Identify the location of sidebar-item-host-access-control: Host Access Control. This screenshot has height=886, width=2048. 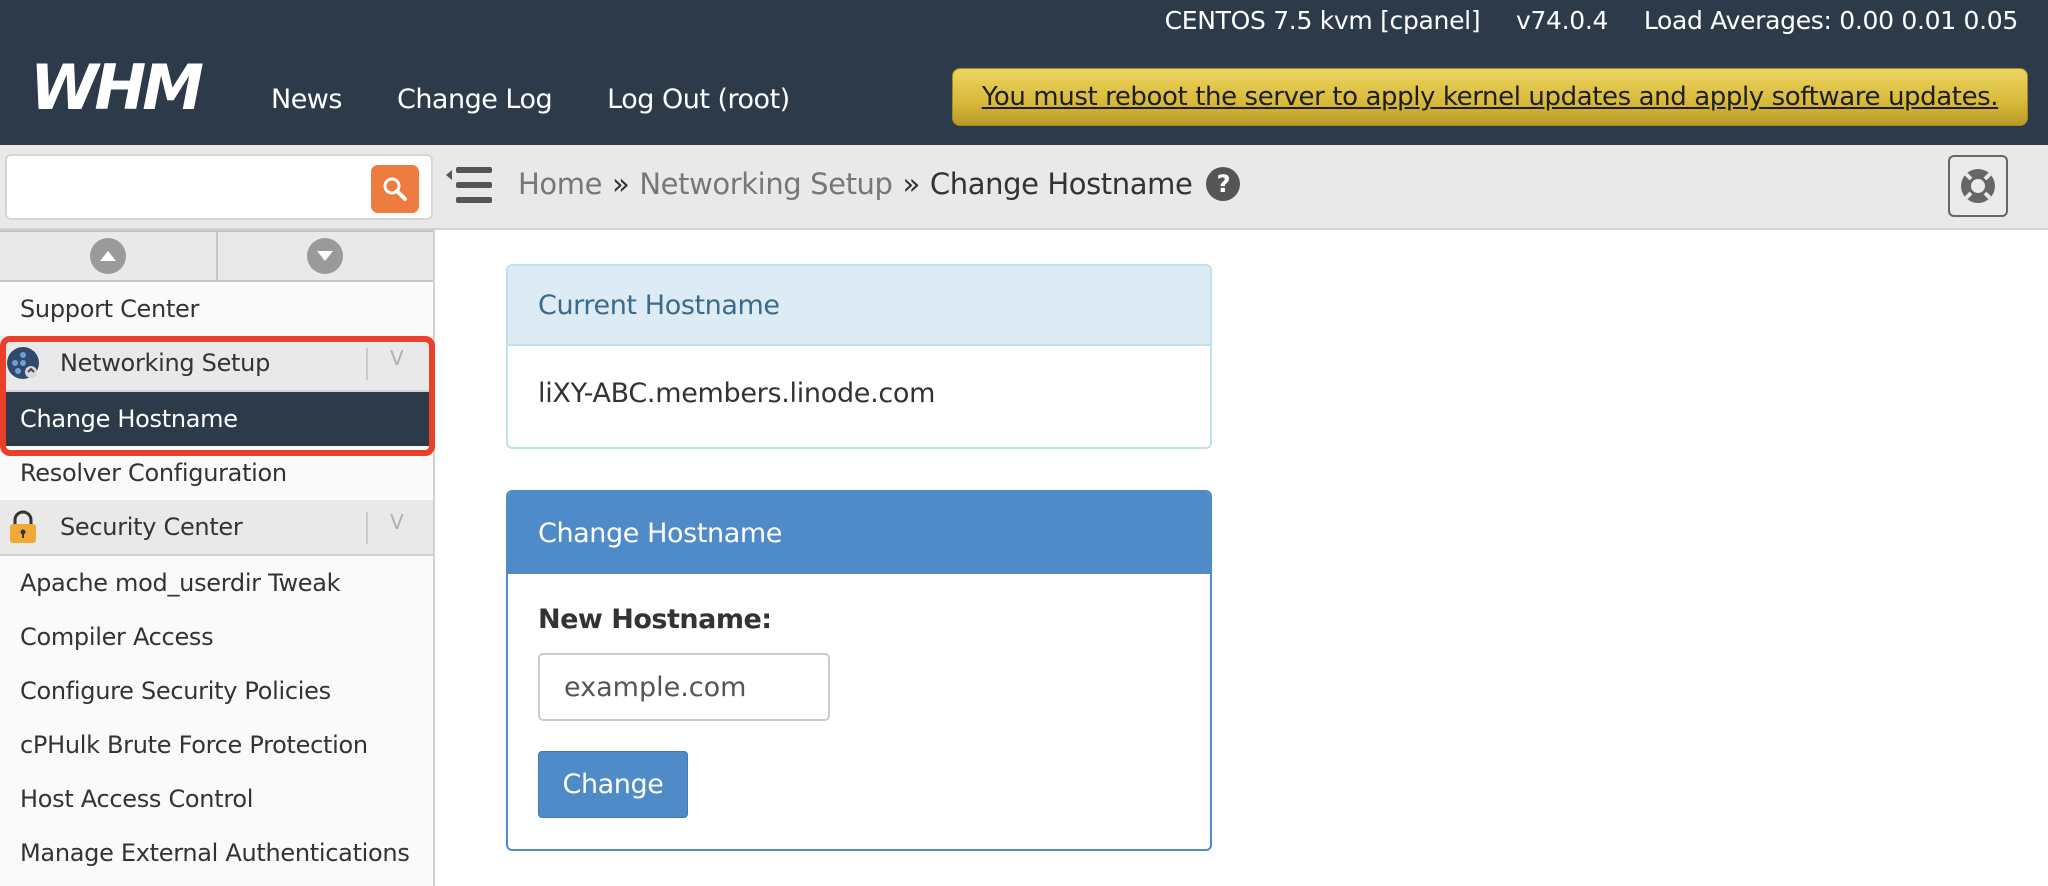
(216, 799).